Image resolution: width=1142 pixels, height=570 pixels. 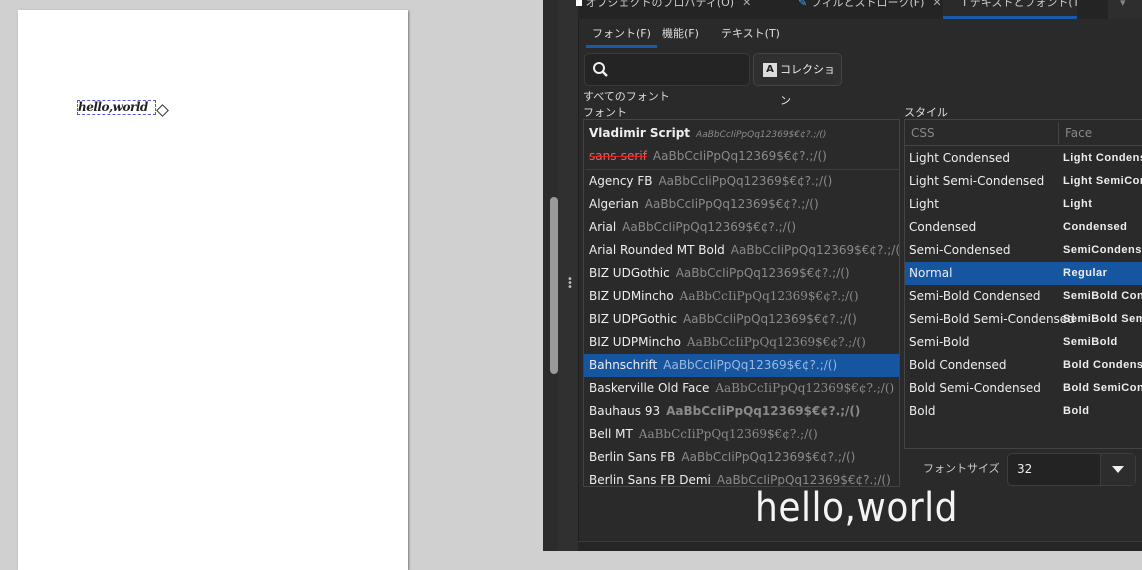 What do you see at coordinates (1023, 411) in the screenshot?
I see `style-list-item: Bold Bold` at bounding box center [1023, 411].